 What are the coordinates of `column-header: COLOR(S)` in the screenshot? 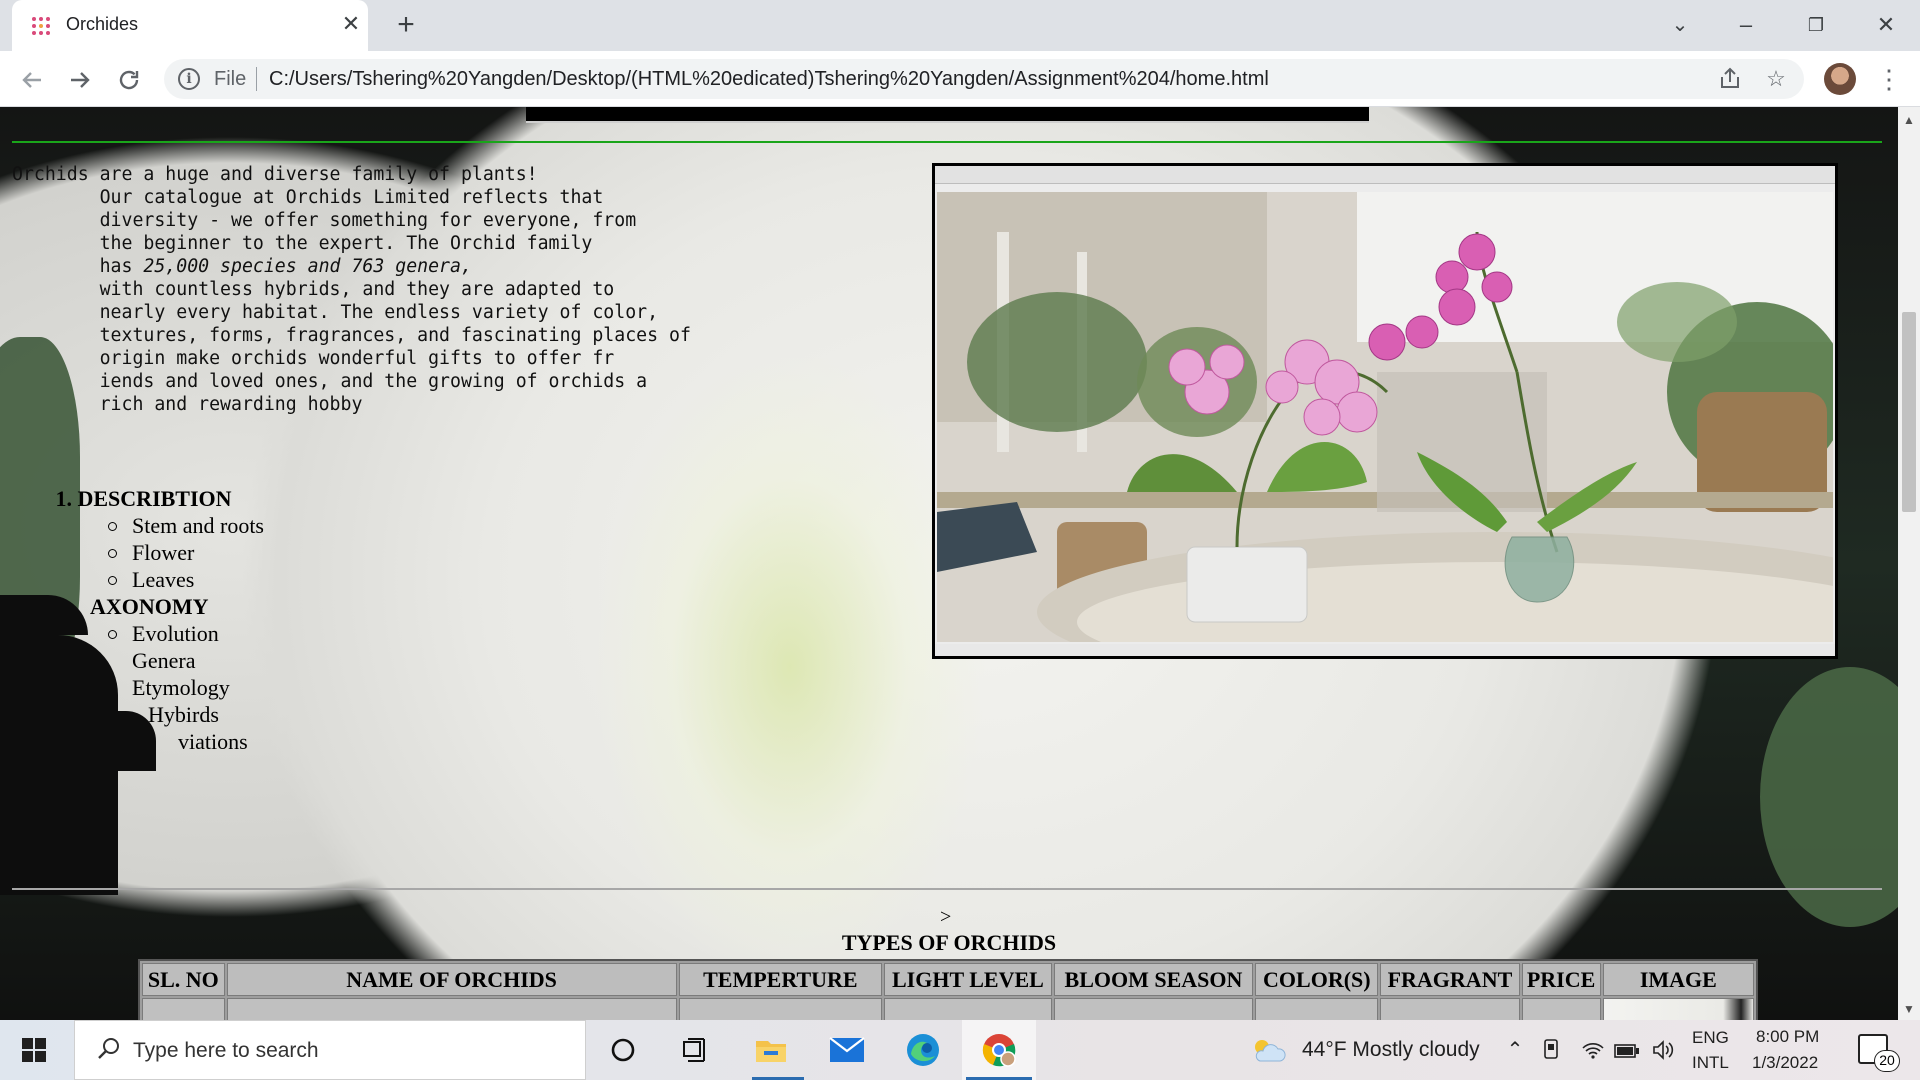 It's located at (1317, 979).